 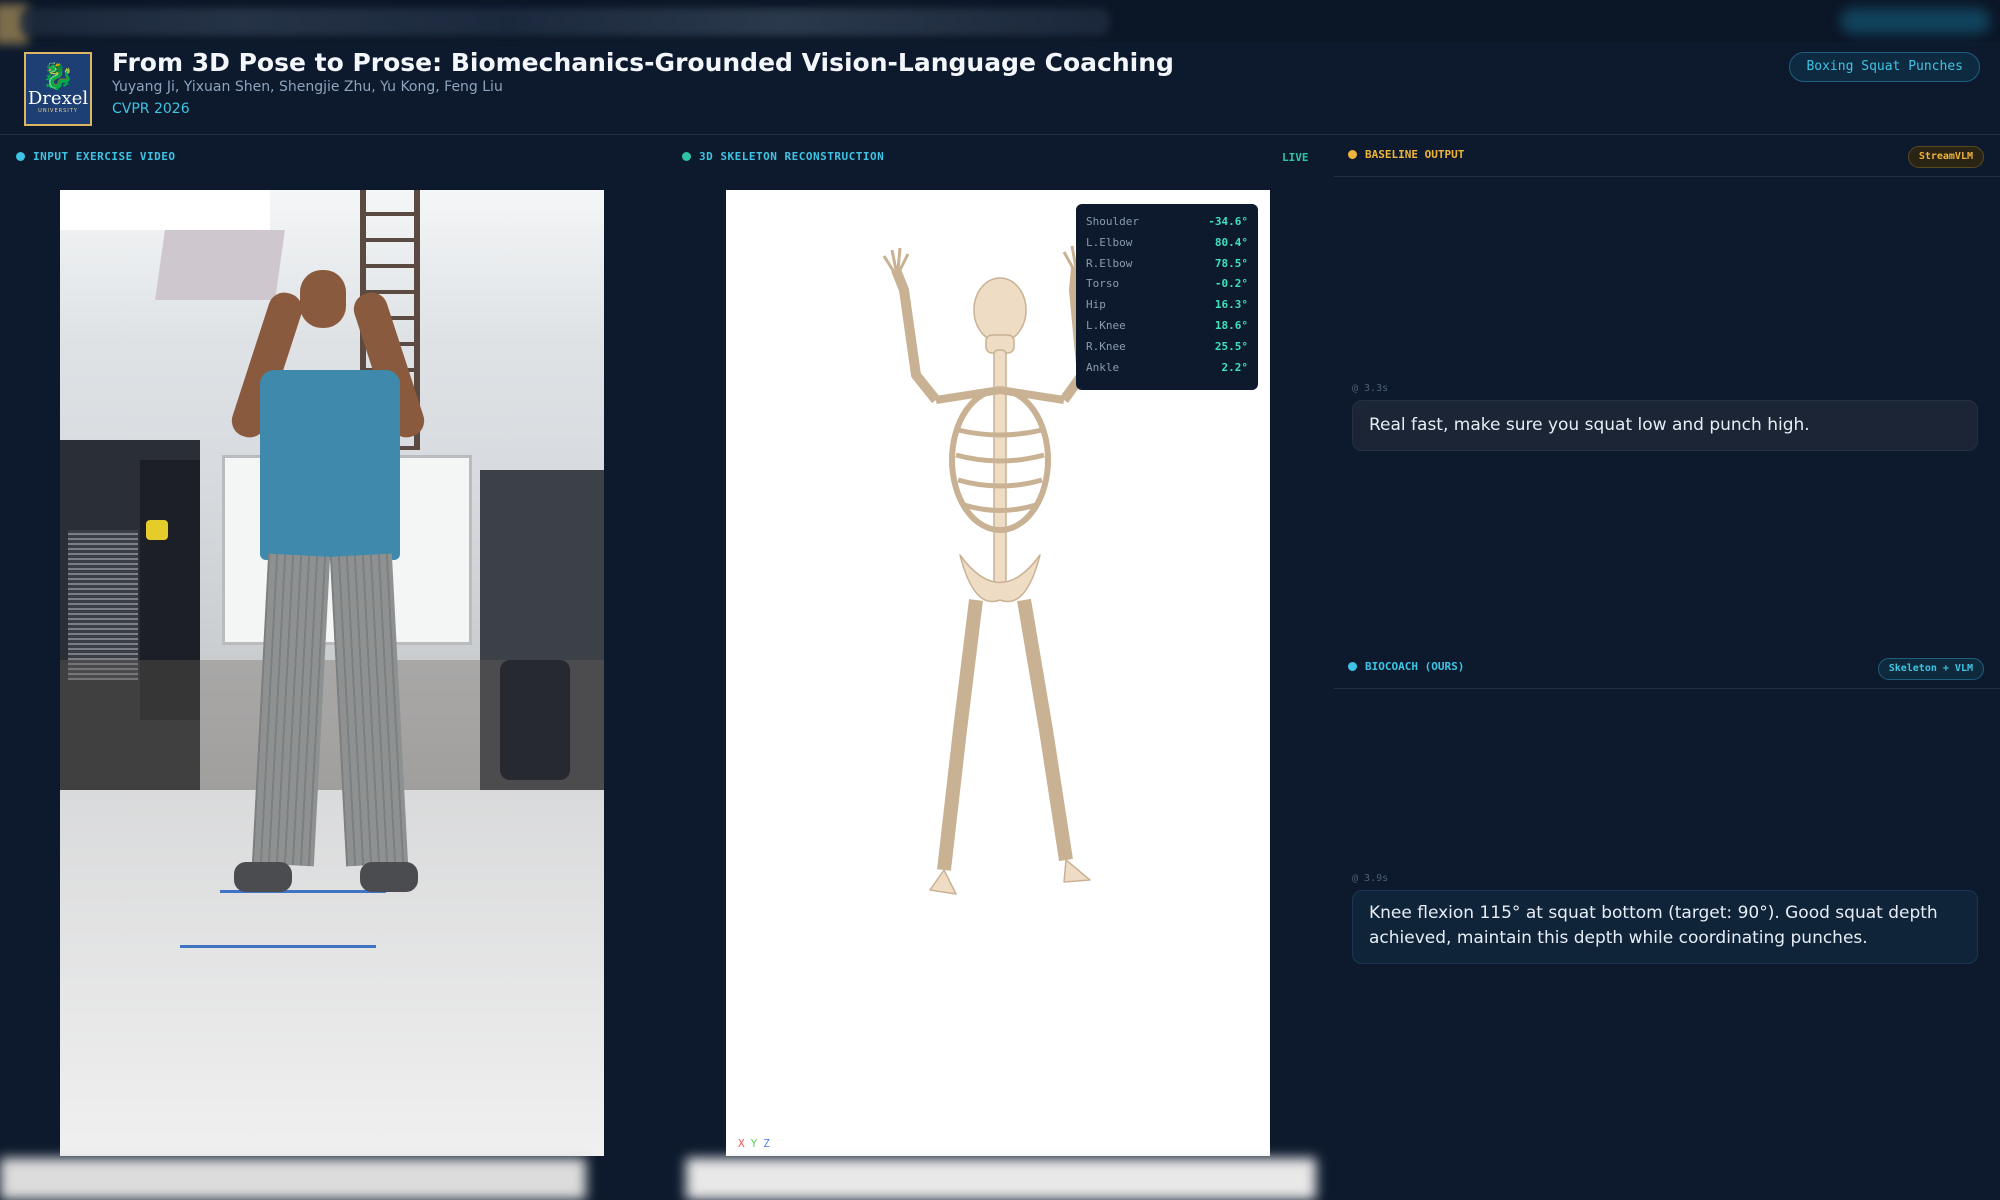 What do you see at coordinates (1945, 157) in the screenshot?
I see `baseline-model-tag: StreamVLM` at bounding box center [1945, 157].